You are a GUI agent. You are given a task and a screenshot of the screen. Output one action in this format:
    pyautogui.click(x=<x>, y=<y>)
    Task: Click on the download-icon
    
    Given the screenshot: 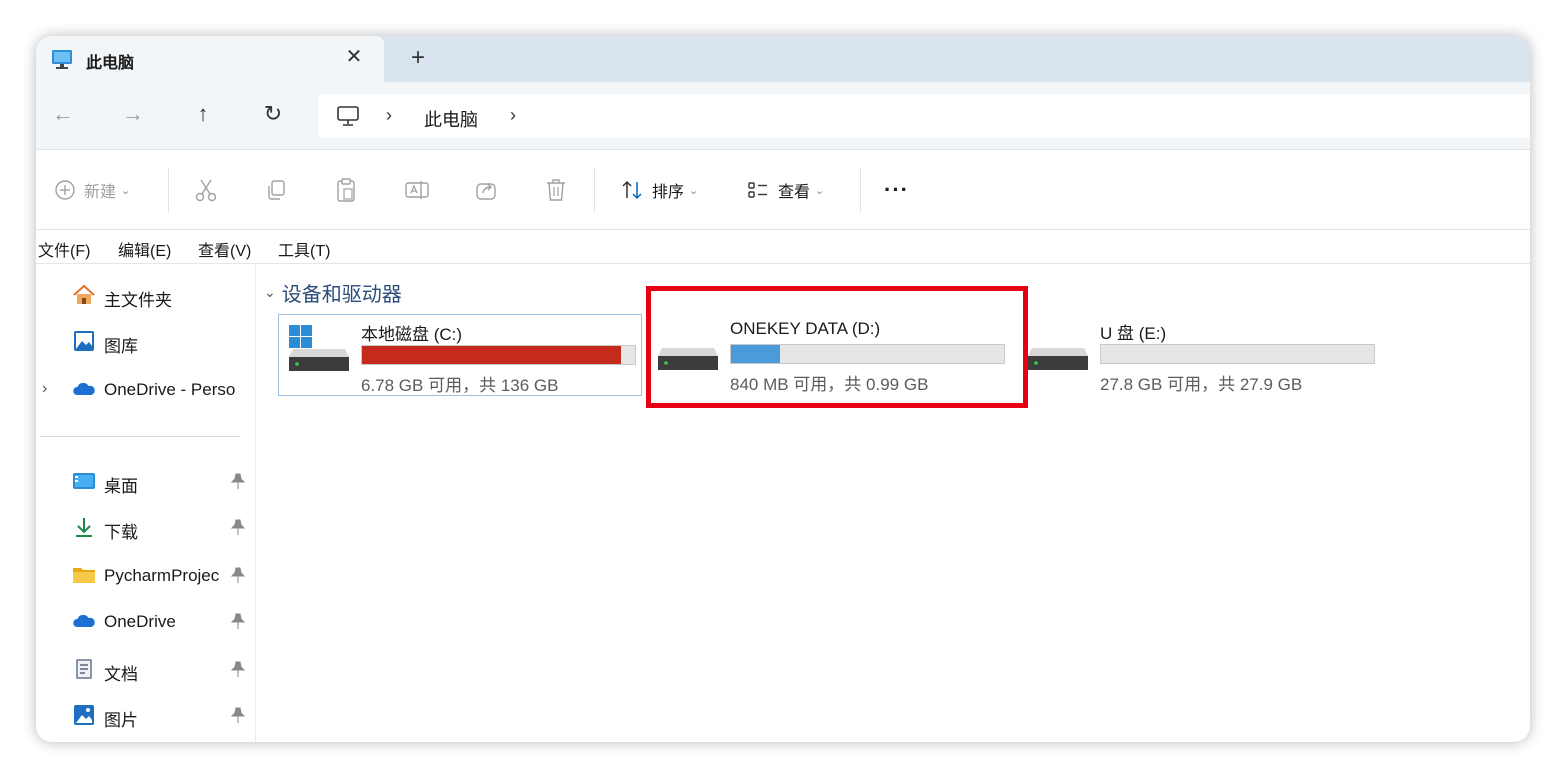 What is the action you would take?
    pyautogui.click(x=84, y=527)
    